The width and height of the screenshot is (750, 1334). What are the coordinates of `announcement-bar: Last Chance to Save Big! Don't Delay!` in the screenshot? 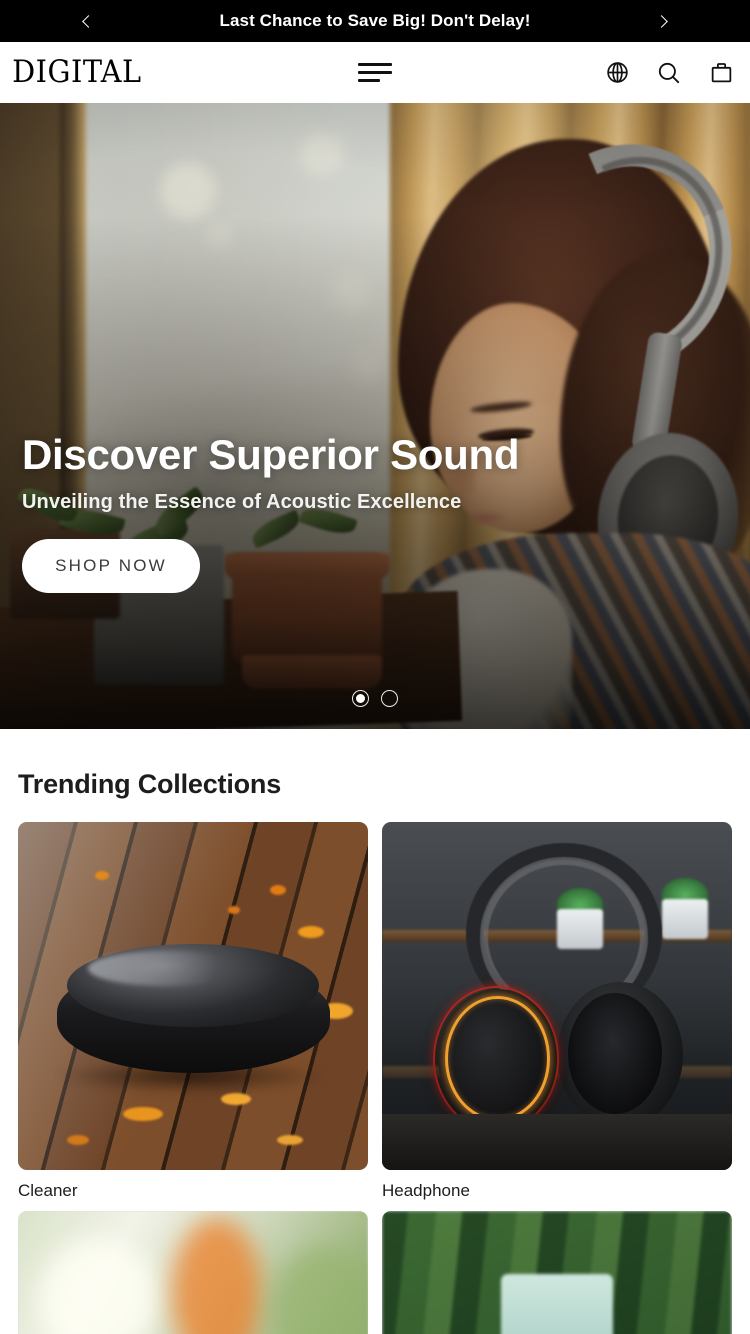 It's located at (375, 21).